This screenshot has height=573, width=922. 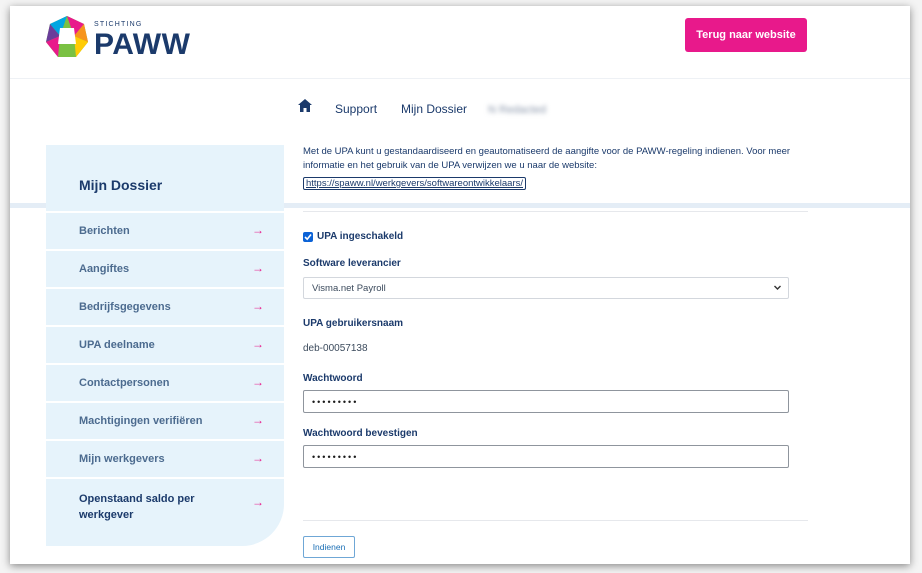 What do you see at coordinates (546, 288) in the screenshot?
I see `software-leverancier-select: Visma.net Payroll` at bounding box center [546, 288].